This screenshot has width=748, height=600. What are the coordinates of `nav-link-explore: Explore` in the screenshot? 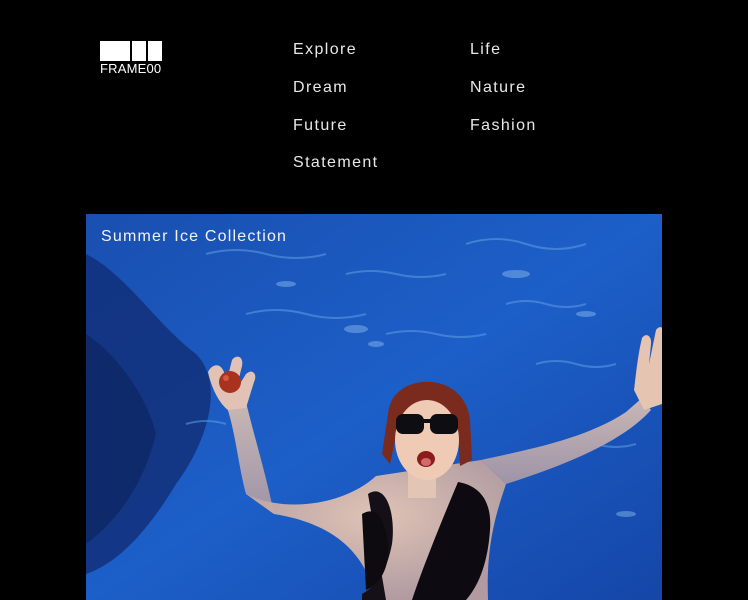 It's located at (325, 50).